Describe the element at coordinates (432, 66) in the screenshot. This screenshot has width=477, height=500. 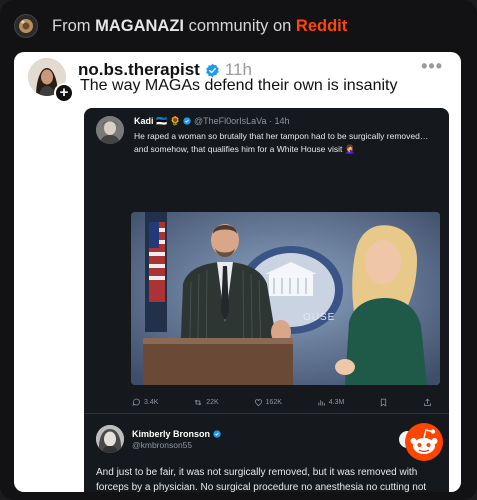
I see `more-options-icon: •••` at that location.